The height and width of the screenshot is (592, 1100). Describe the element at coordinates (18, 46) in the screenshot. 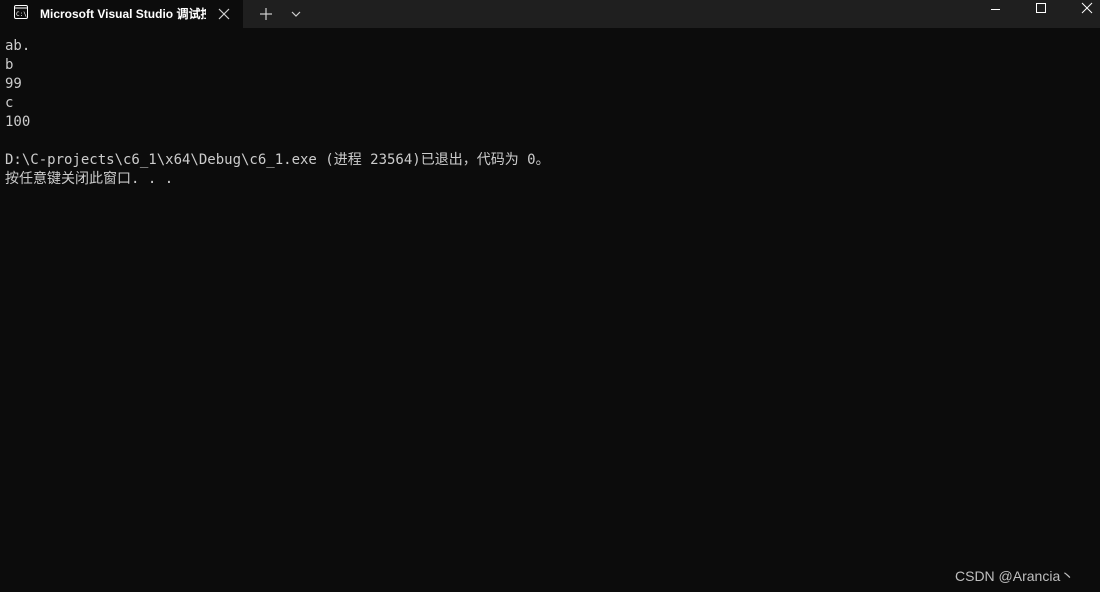

I see `console-line: ab.` at that location.